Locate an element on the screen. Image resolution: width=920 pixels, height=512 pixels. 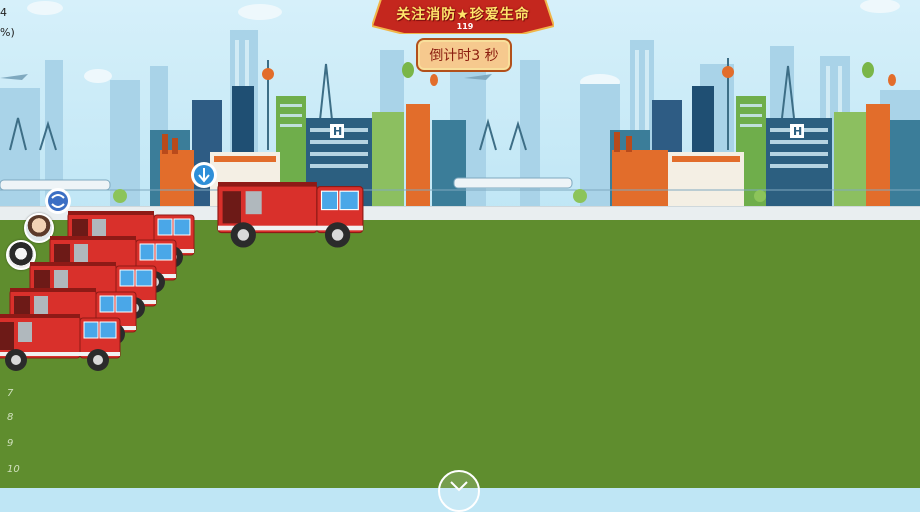
scroll-down-button is located at coordinates (459, 491).